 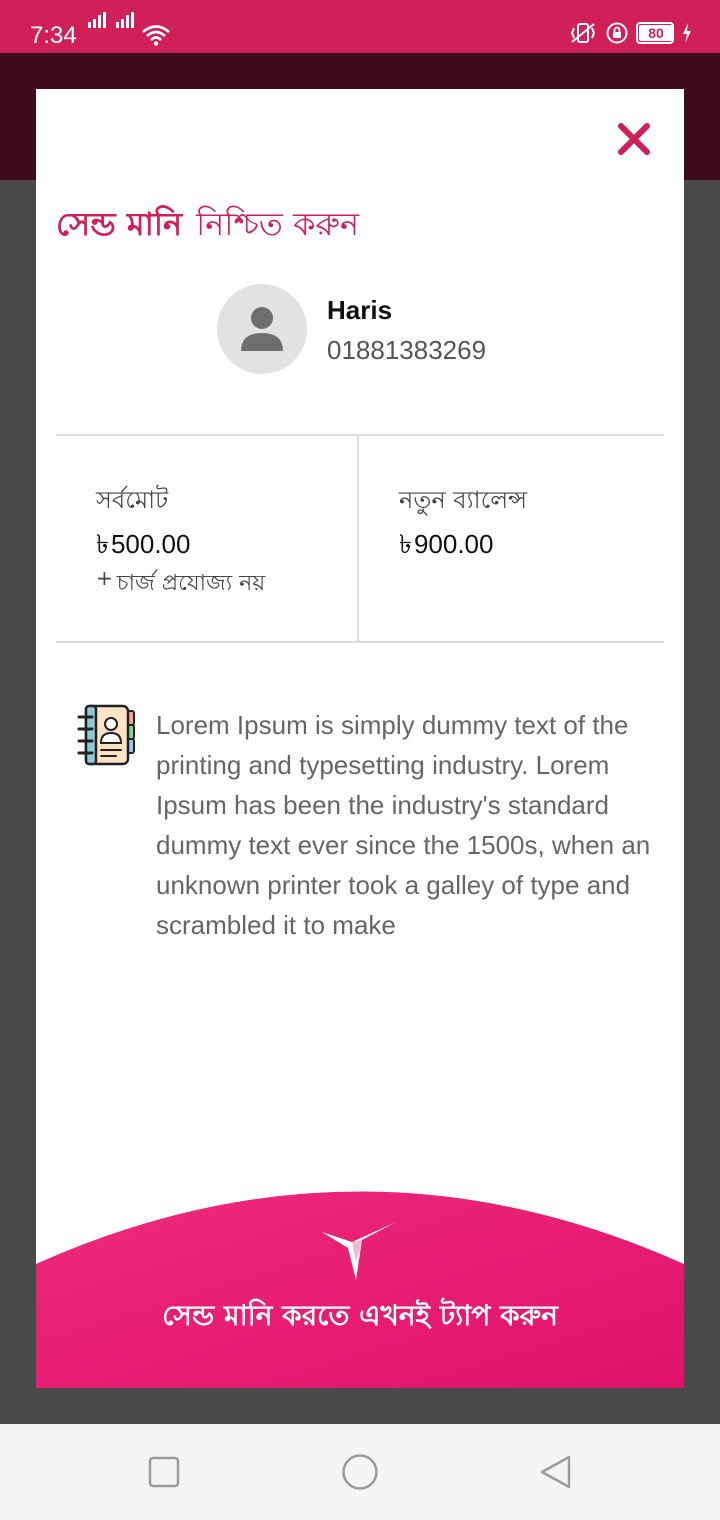 What do you see at coordinates (556, 1472) in the screenshot?
I see `triangle-back-icon` at bounding box center [556, 1472].